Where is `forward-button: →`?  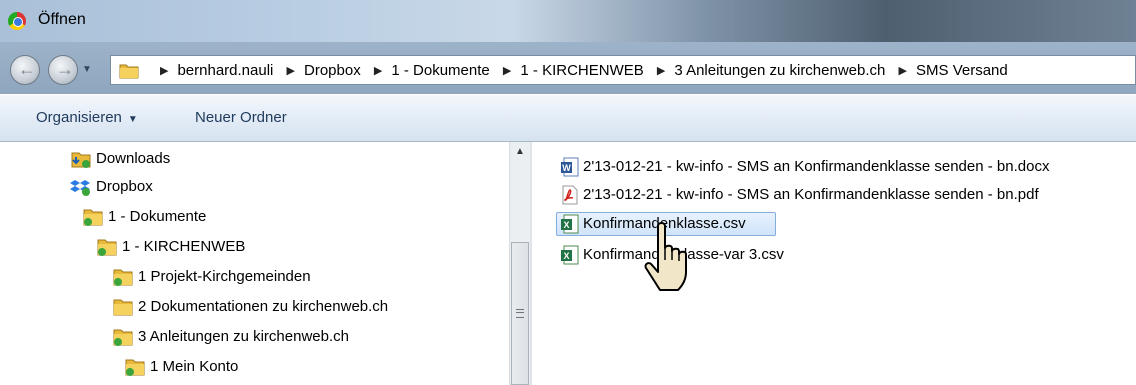 forward-button: → is located at coordinates (63, 70).